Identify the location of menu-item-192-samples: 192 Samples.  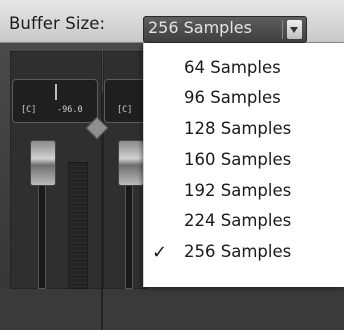
(244, 191).